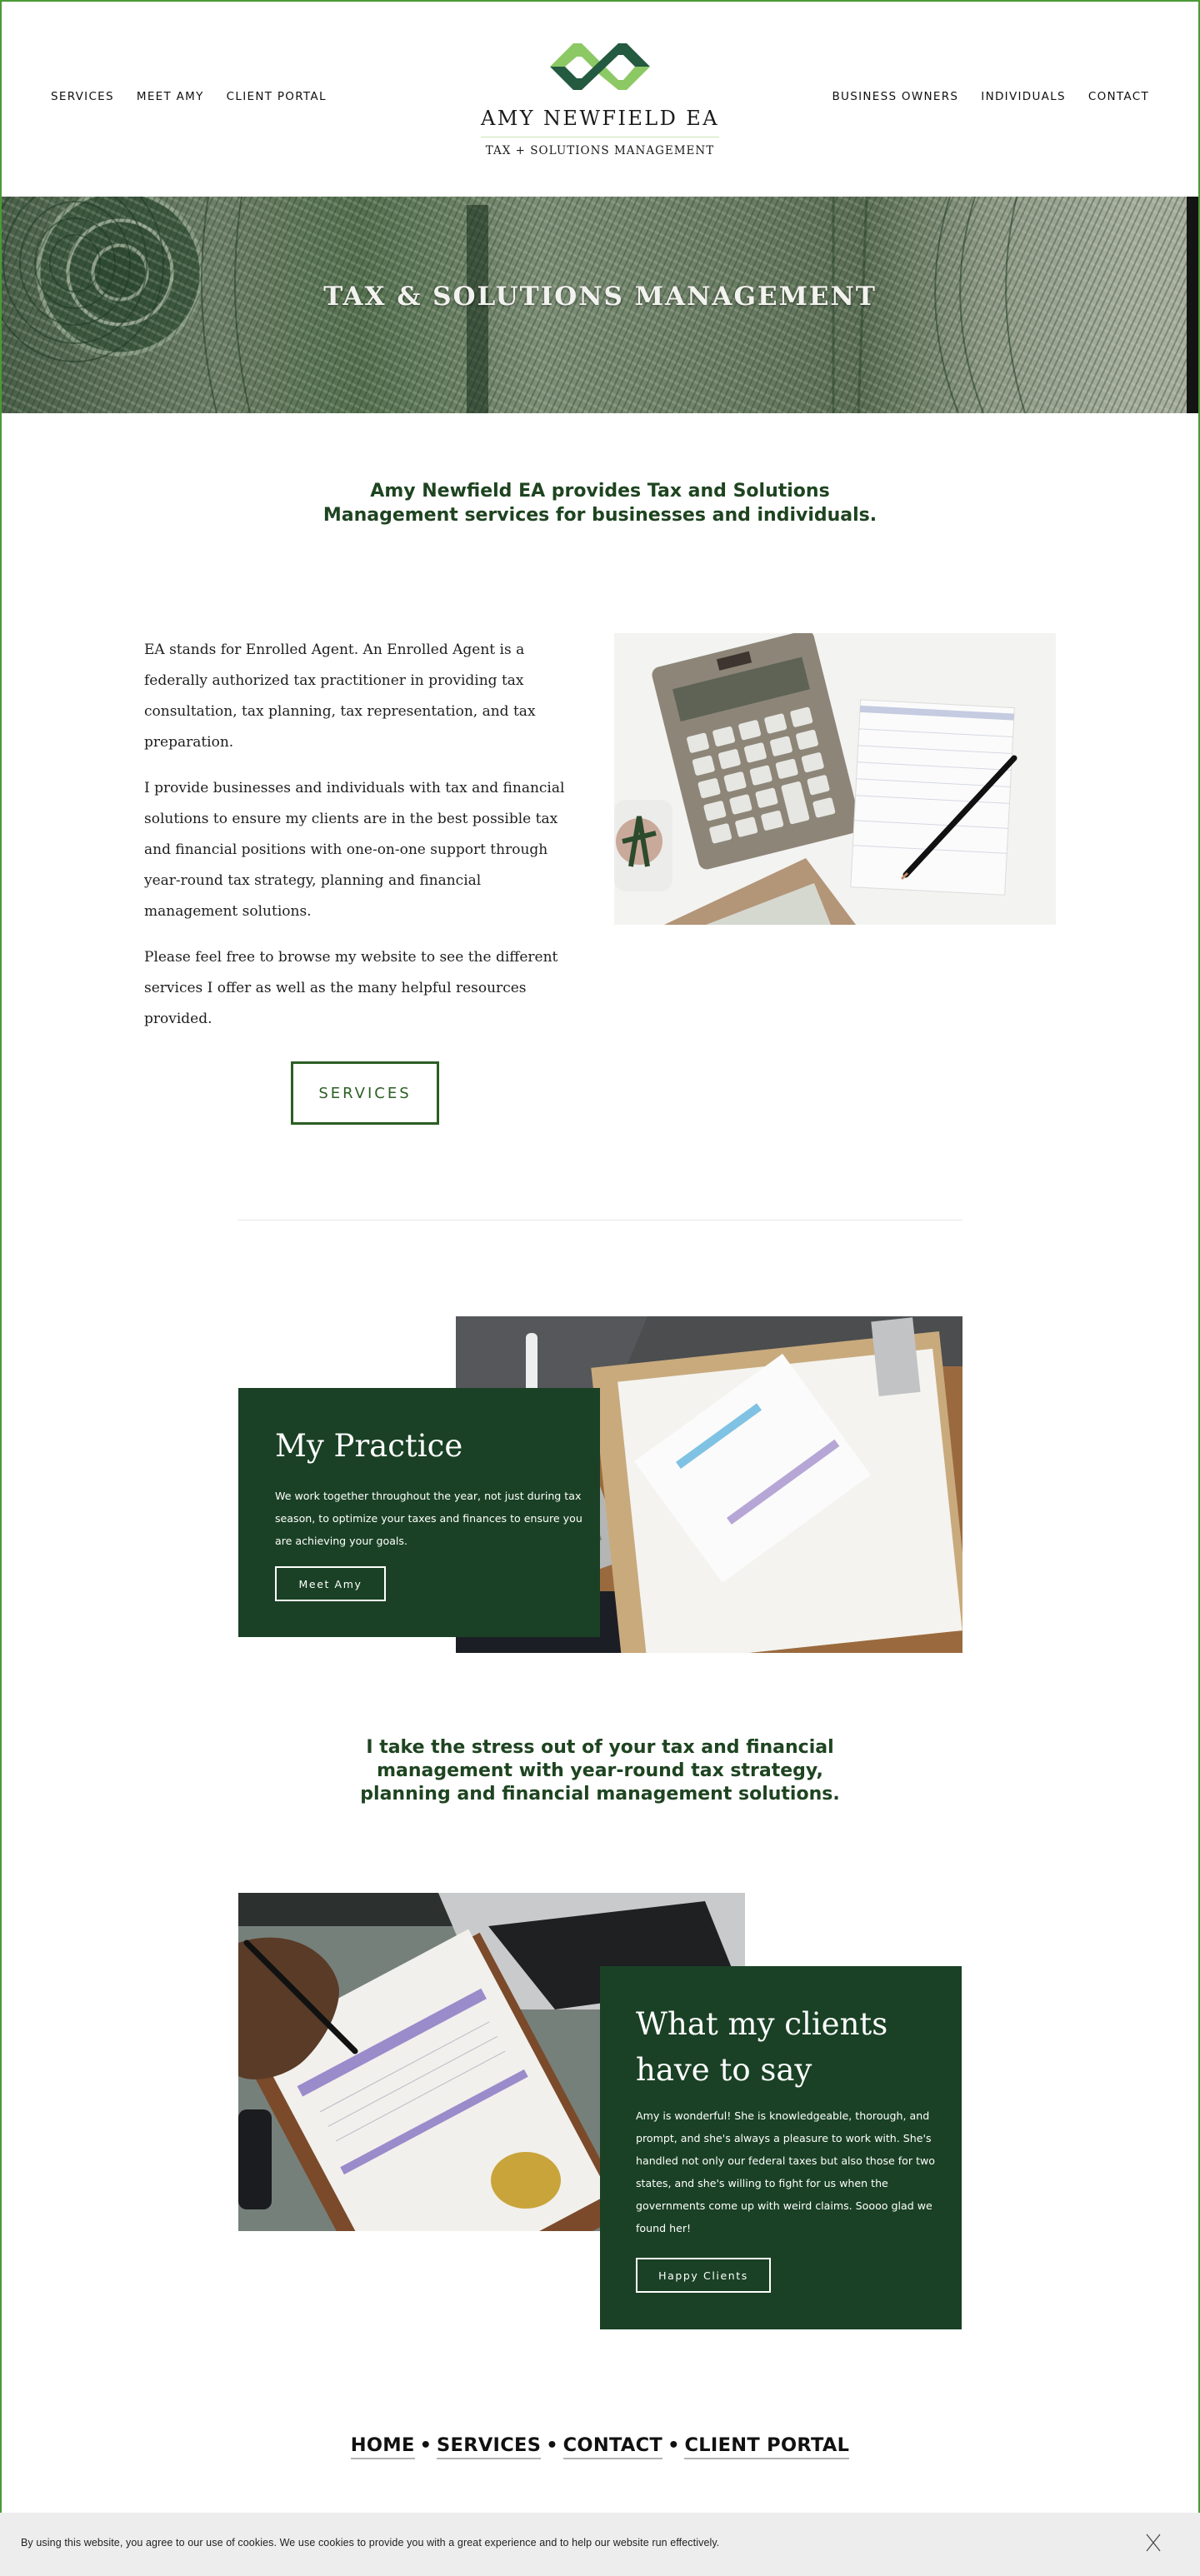  Describe the element at coordinates (762, 2047) in the screenshot. I see `testimonial-title: What my clients have to say` at that location.